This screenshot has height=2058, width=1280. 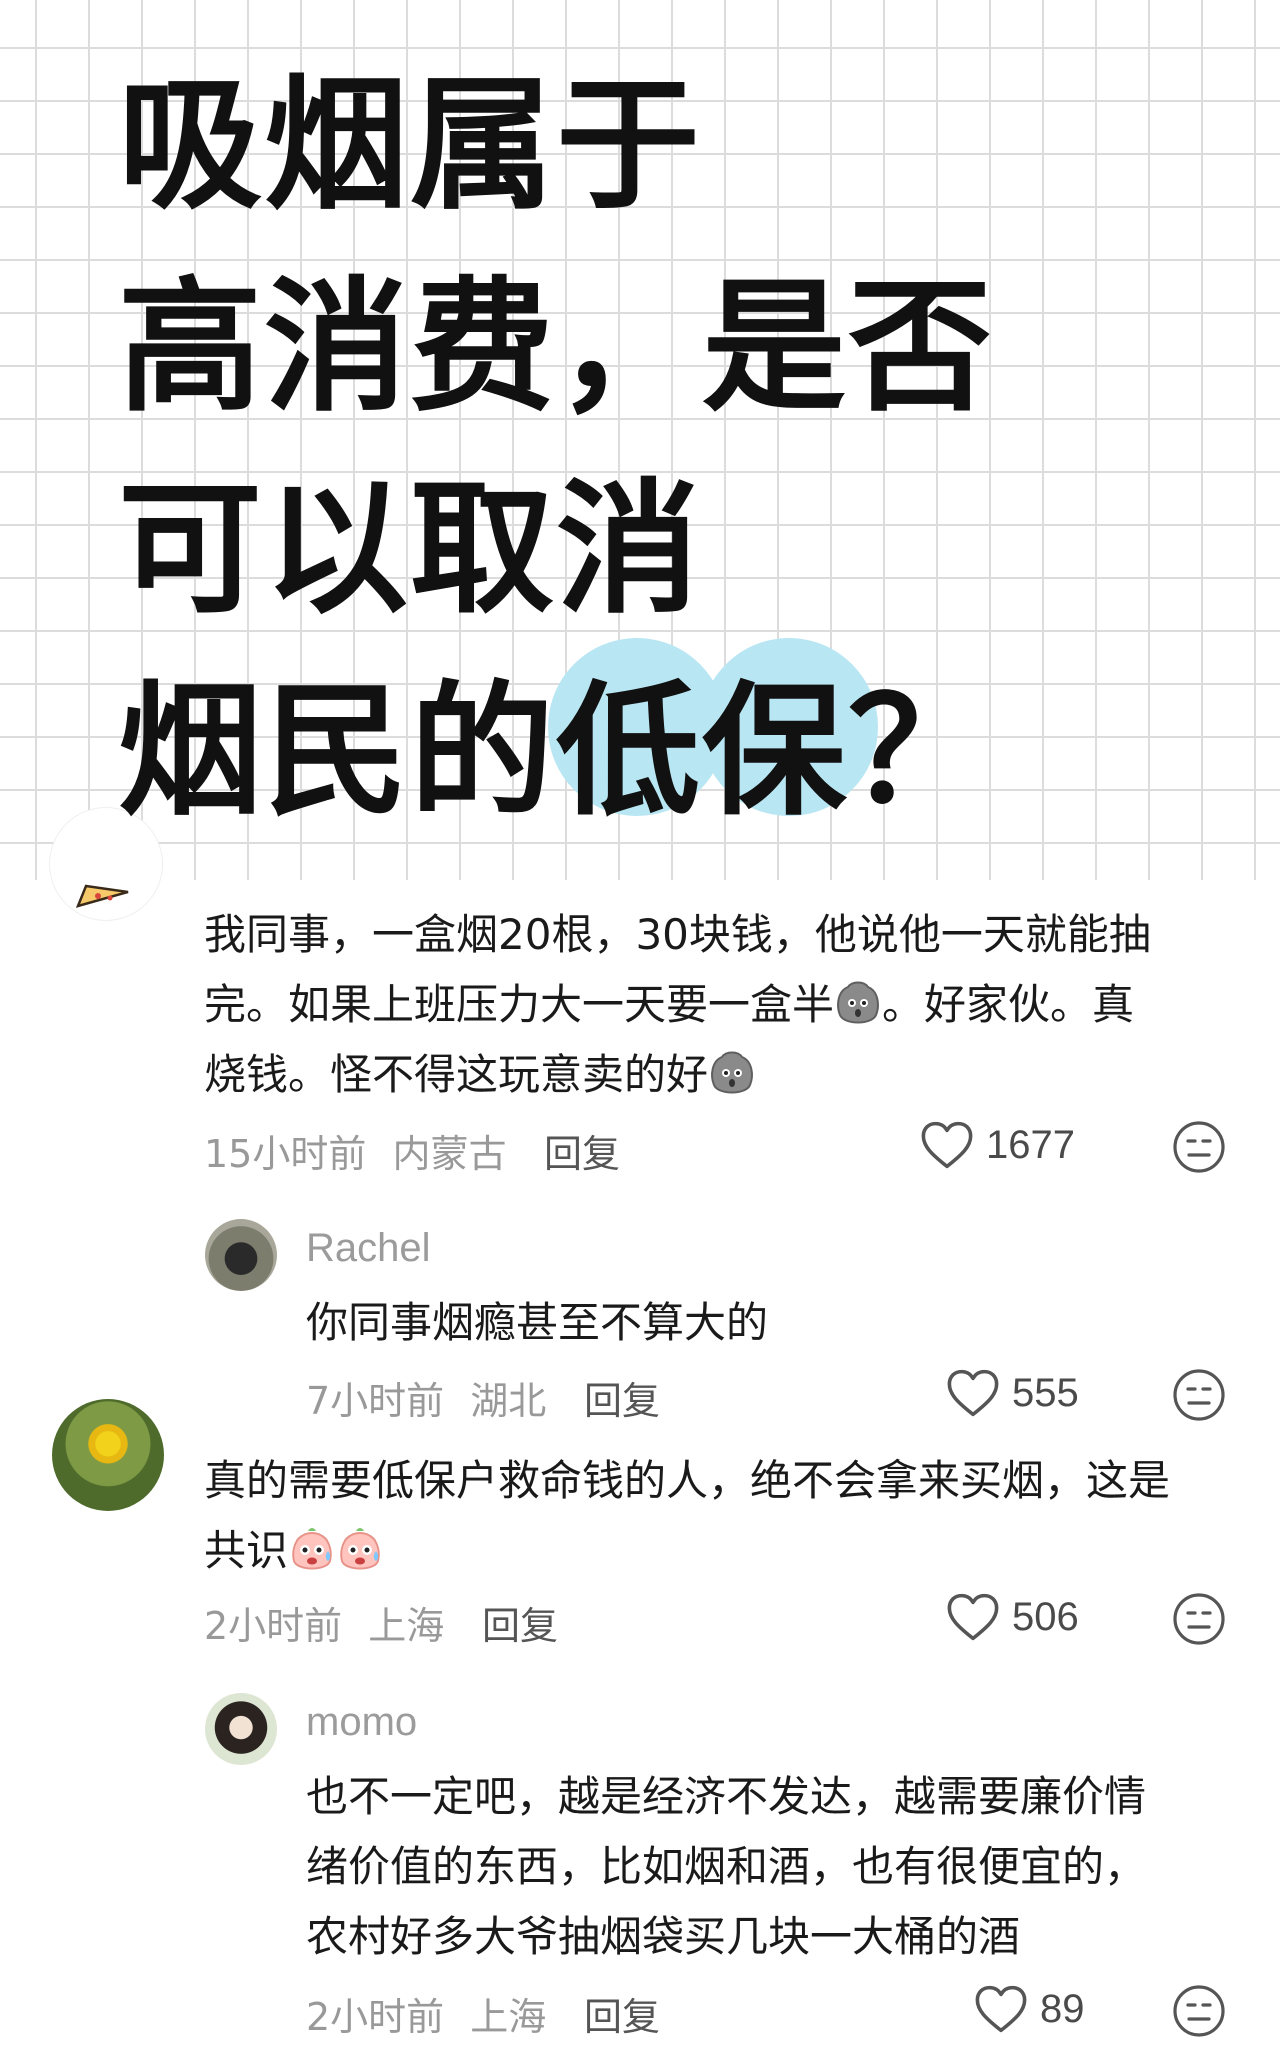 What do you see at coordinates (1045, 1392) in the screenshot?
I see `like-count: 555` at bounding box center [1045, 1392].